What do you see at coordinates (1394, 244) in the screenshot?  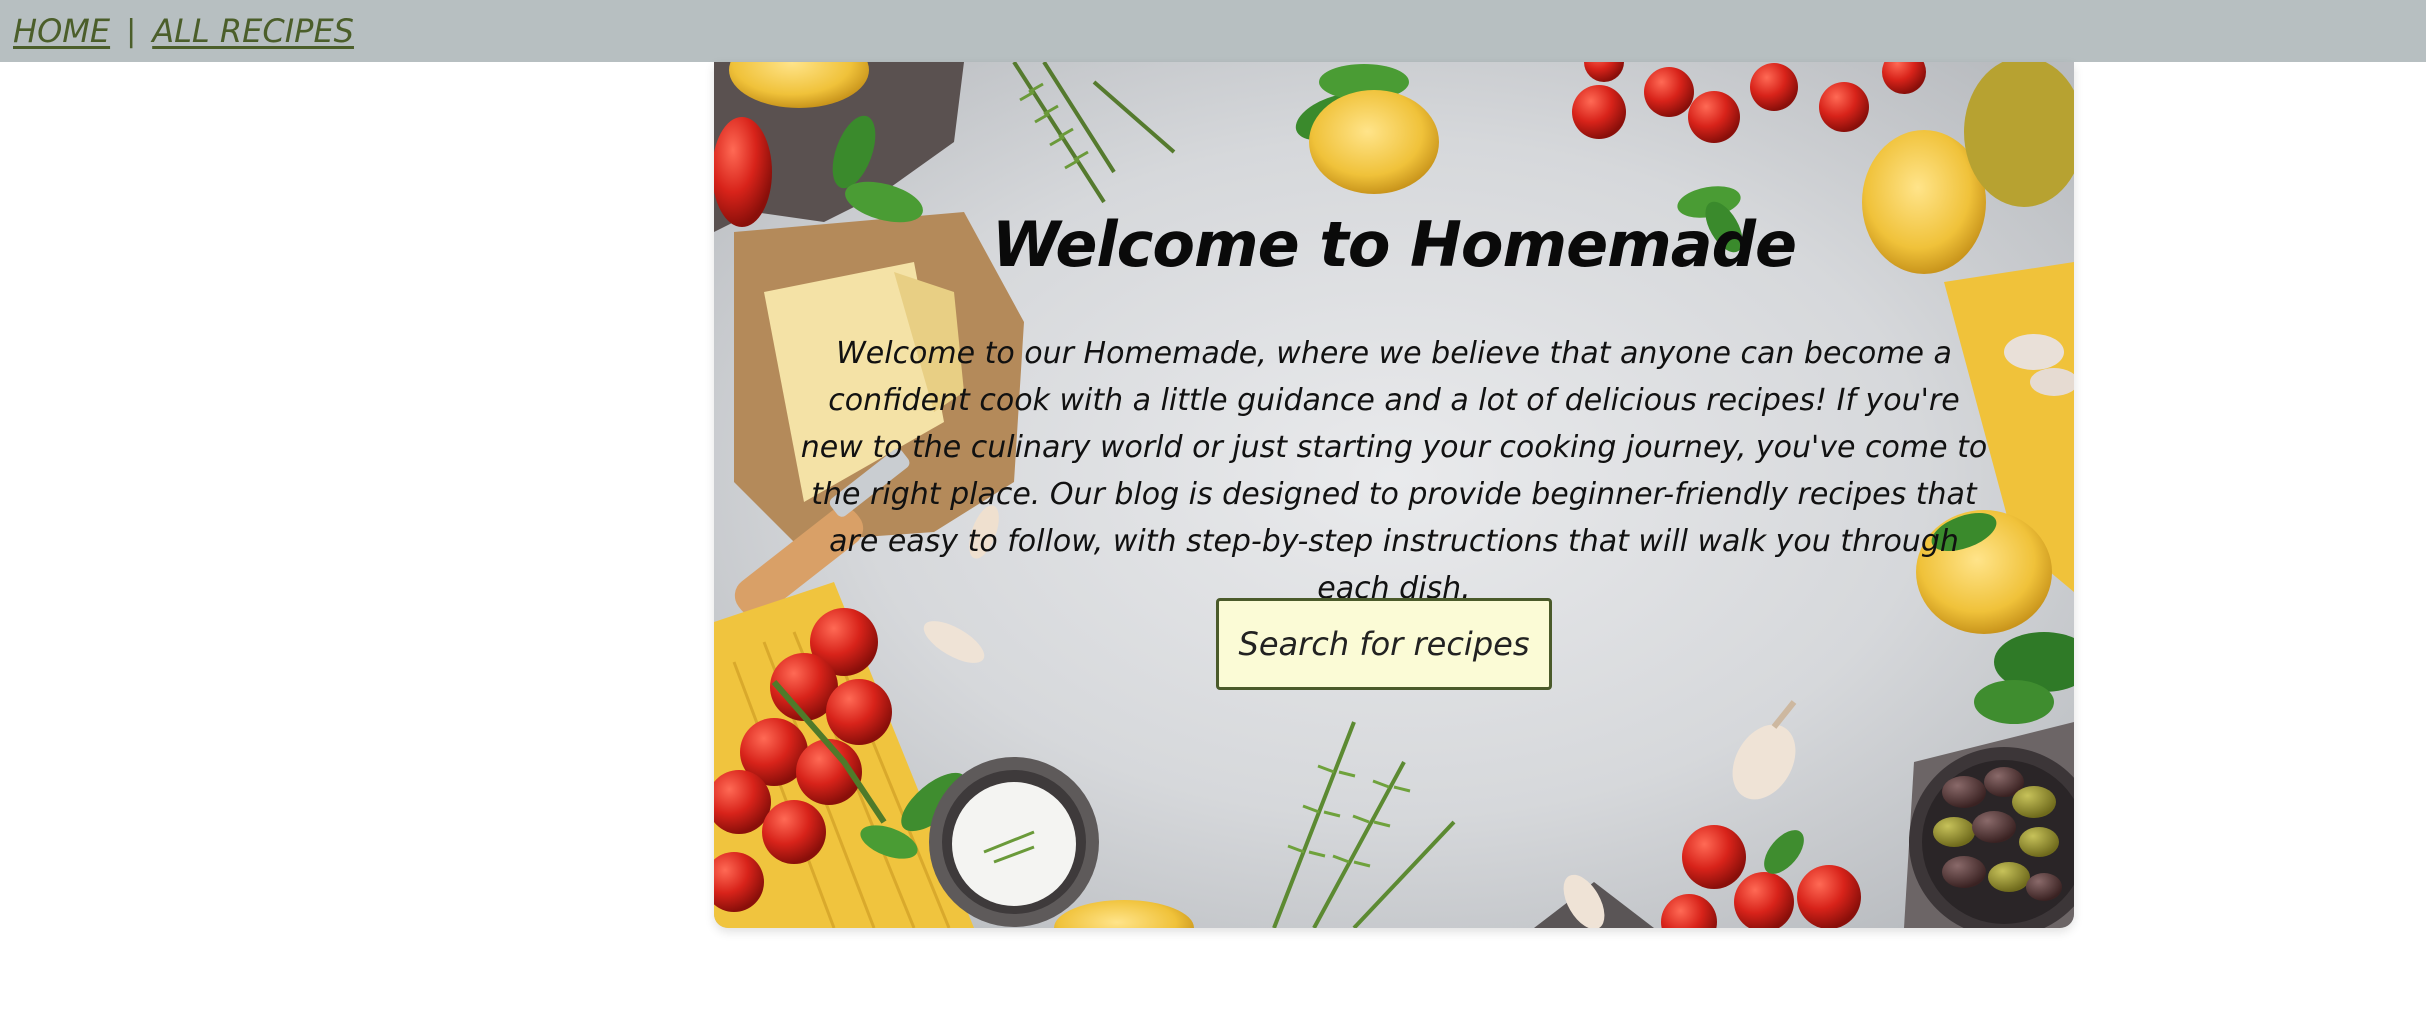 I see `hero-title: Welcome to Homemade` at bounding box center [1394, 244].